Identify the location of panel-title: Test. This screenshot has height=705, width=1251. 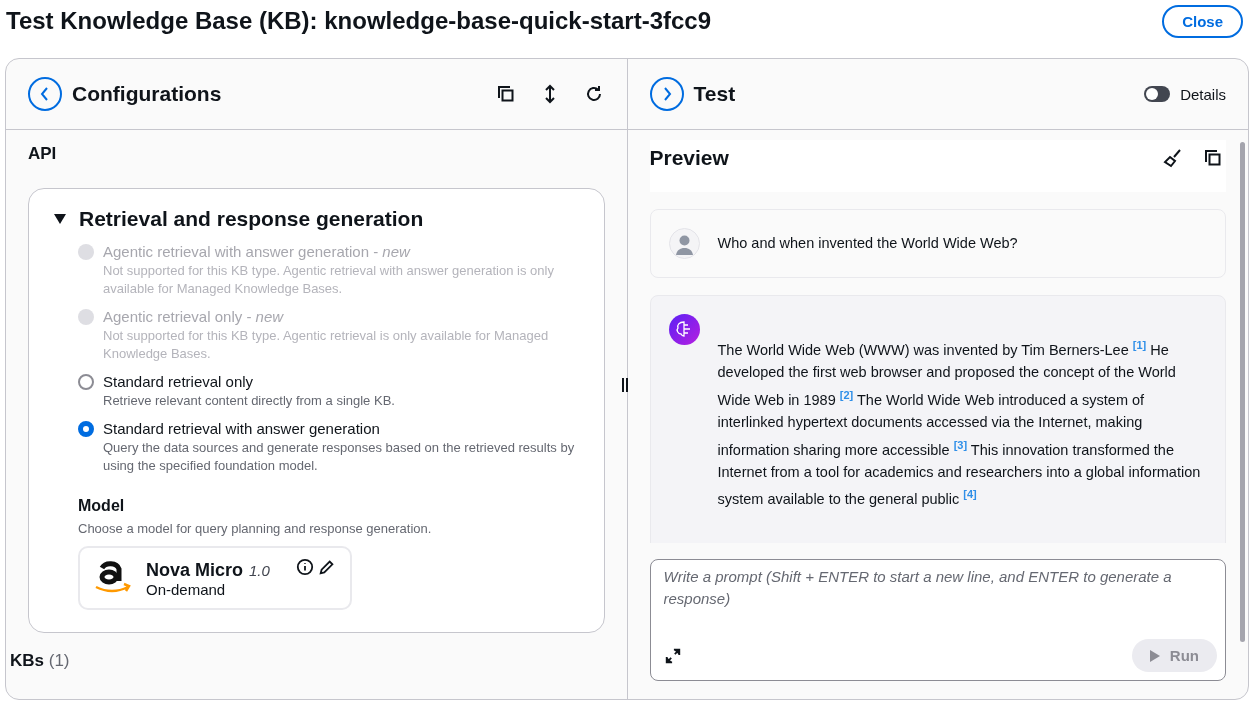
(715, 94).